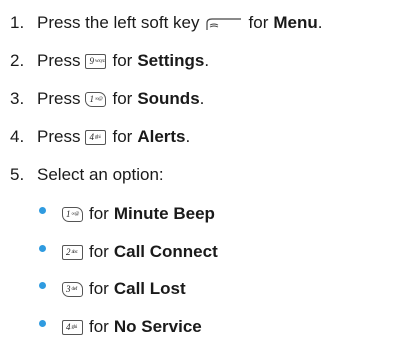 The height and width of the screenshot is (359, 398). I want to click on step-number: 2., so click(17, 60).